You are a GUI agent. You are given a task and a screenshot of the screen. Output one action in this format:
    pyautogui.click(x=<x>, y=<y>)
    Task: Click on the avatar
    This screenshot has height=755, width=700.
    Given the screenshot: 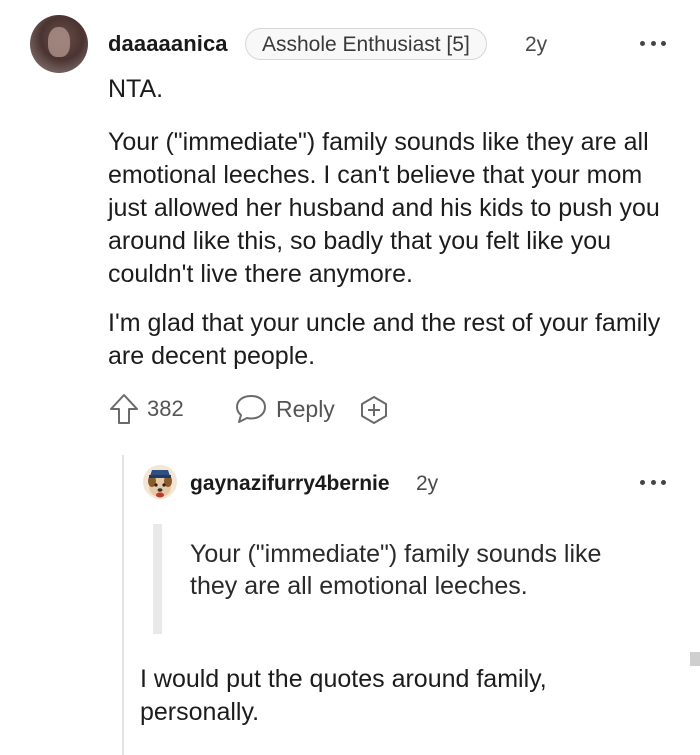 What is the action you would take?
    pyautogui.click(x=59, y=44)
    